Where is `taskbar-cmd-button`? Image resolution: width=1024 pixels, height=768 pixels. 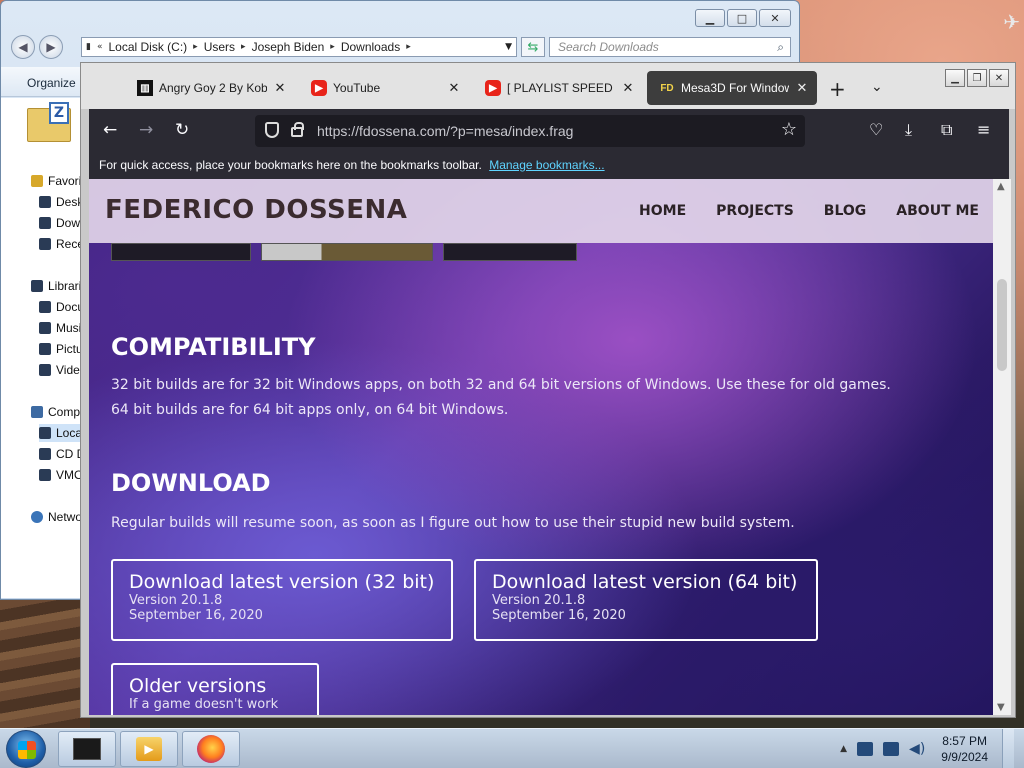 taskbar-cmd-button is located at coordinates (87, 749).